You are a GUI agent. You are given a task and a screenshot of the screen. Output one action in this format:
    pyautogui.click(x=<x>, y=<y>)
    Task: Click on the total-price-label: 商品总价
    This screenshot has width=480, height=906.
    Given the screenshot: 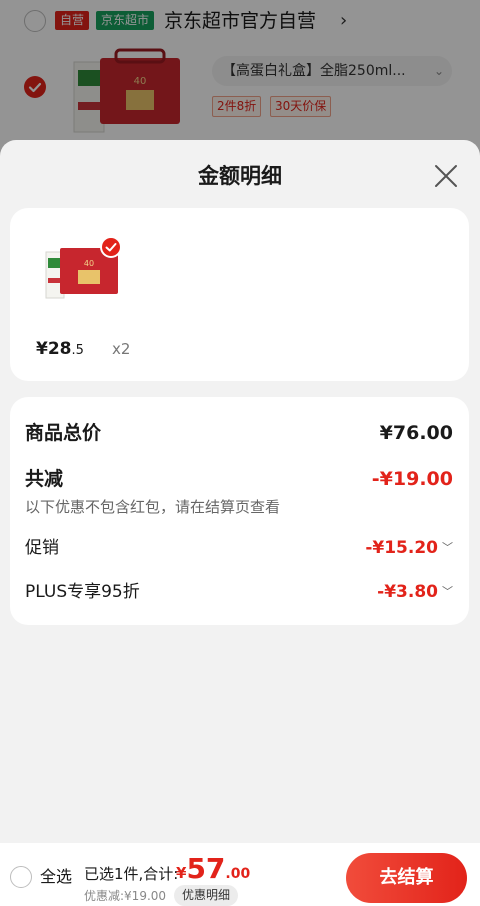 What is the action you would take?
    pyautogui.click(x=63, y=433)
    